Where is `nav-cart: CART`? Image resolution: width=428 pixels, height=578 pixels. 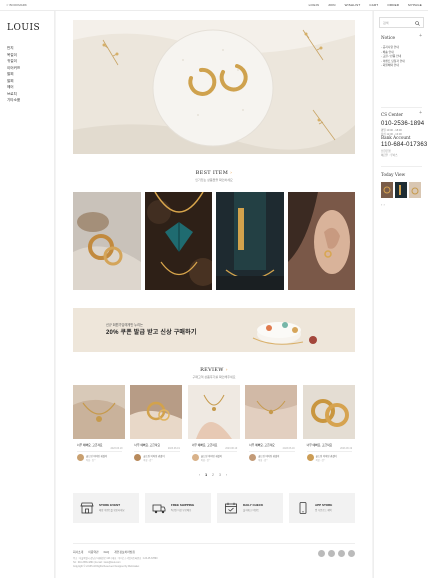
nav-cart: CART is located at coordinates (373, 5).